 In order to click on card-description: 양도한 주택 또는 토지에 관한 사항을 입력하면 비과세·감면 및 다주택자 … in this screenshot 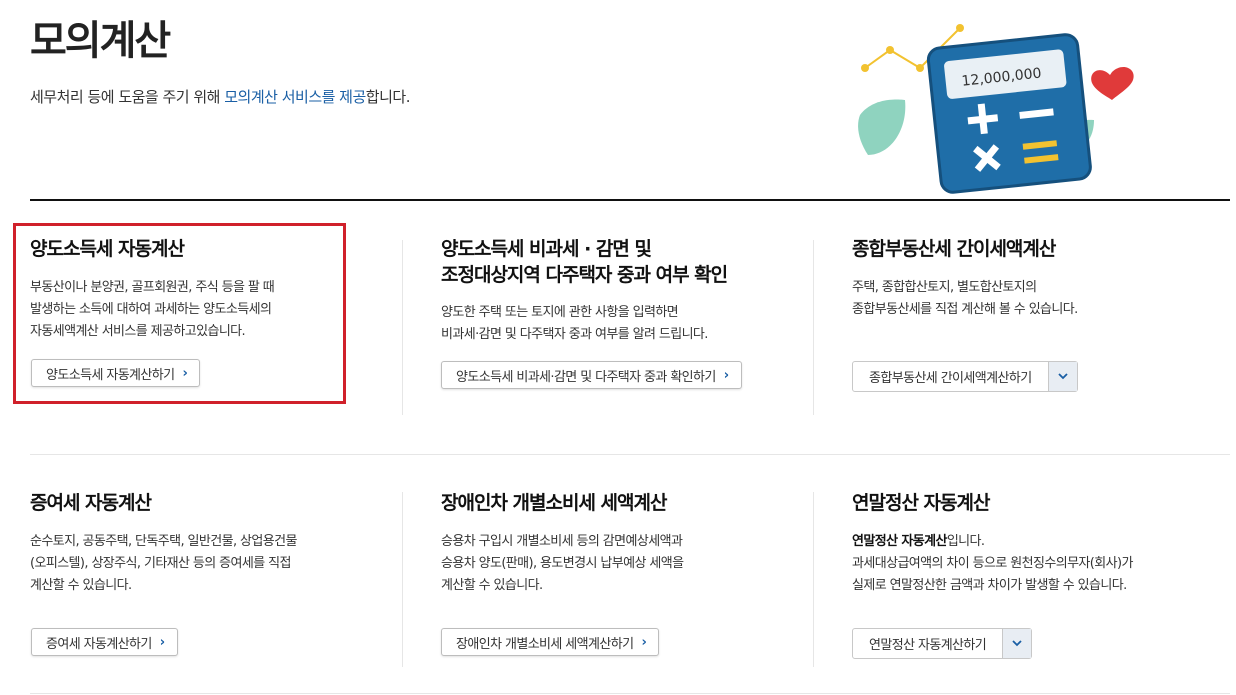, I will do `click(626, 324)`.